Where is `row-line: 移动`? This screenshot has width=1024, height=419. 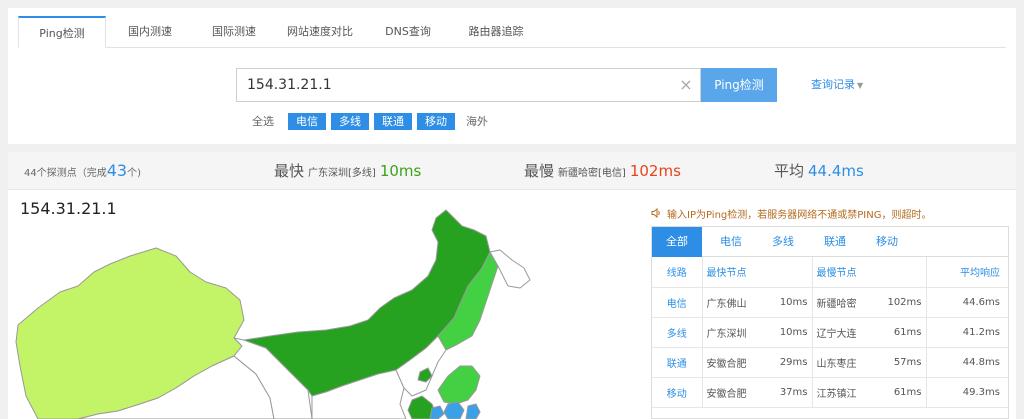 row-line: 移动 is located at coordinates (677, 392).